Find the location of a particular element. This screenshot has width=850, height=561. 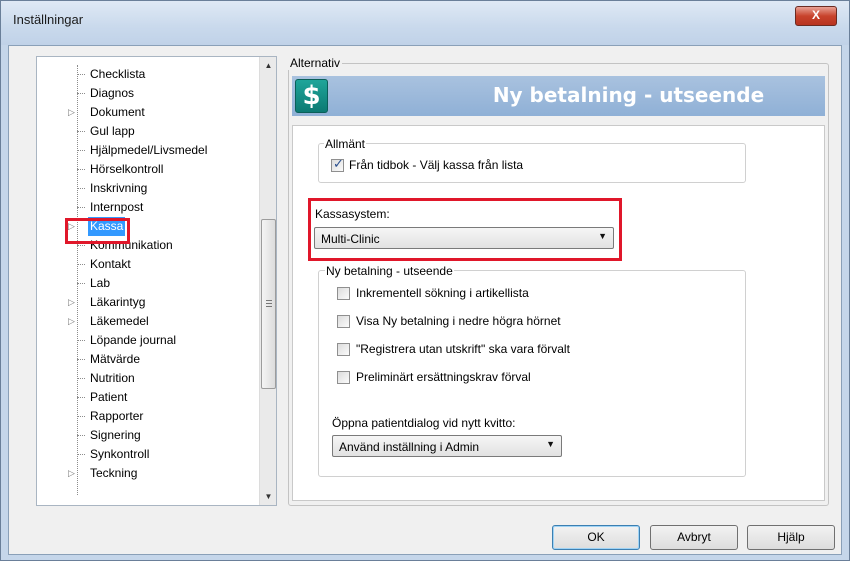

tree-item: ▷ Läkemedel is located at coordinates (148, 321).